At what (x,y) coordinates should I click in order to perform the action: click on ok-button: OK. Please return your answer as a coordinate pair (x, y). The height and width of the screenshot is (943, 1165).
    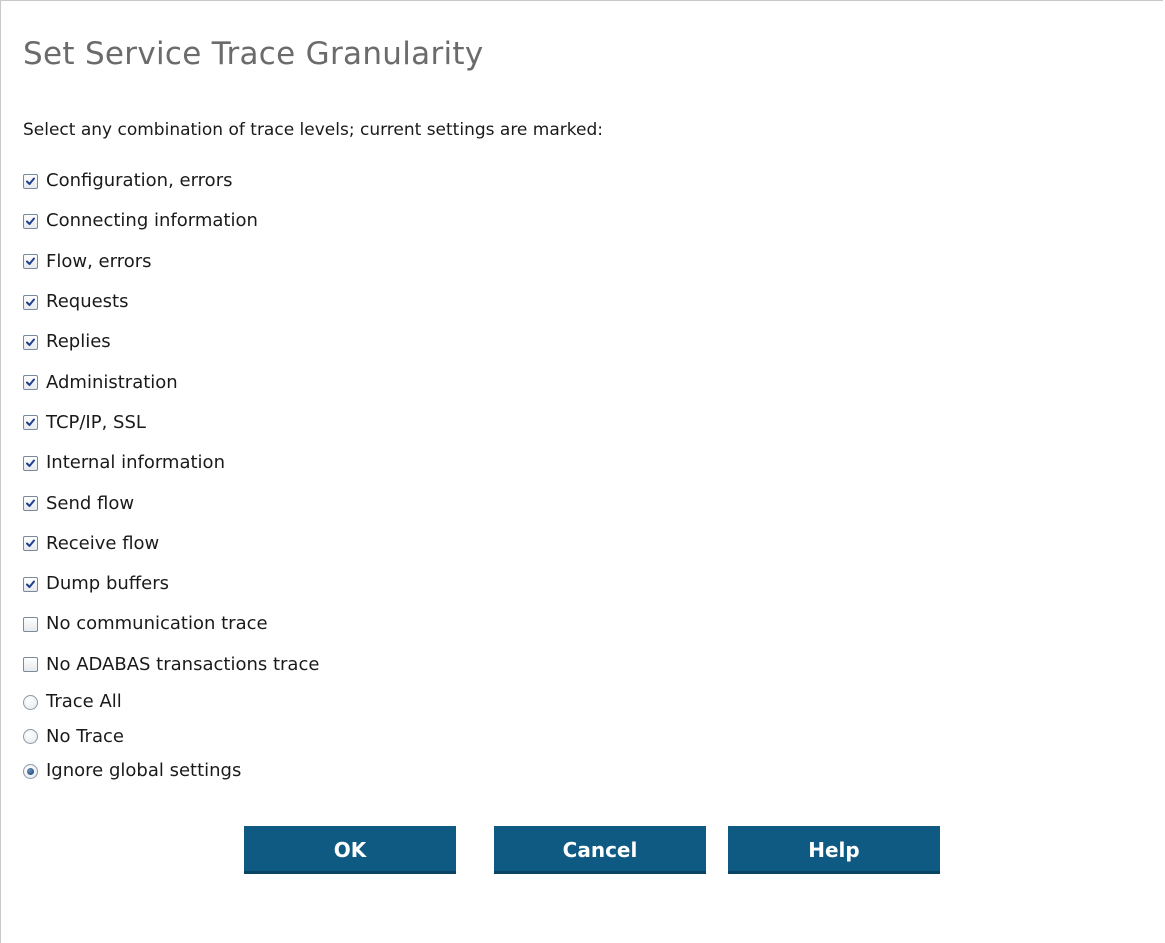
    Looking at the image, I should click on (350, 850).